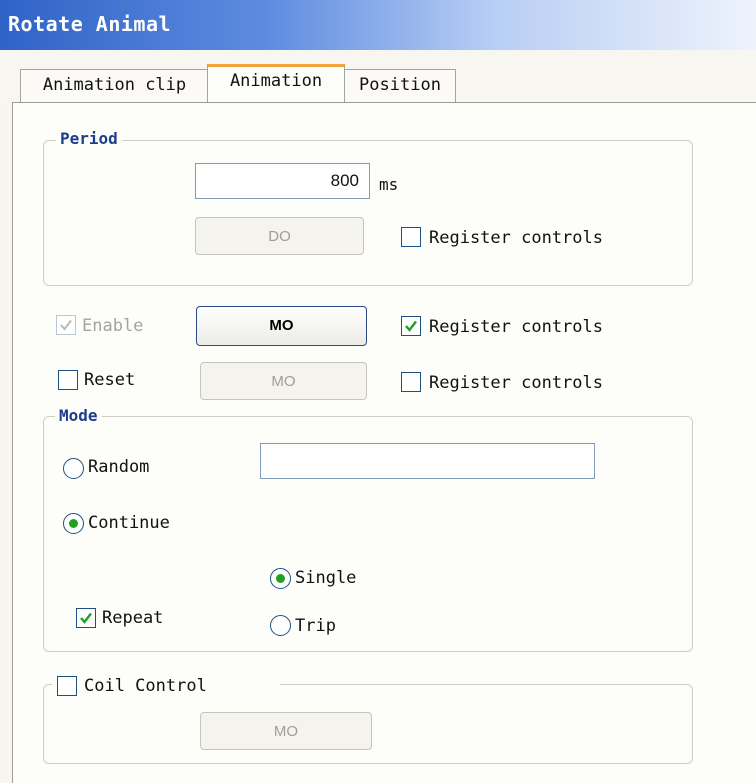 The width and height of the screenshot is (756, 783). What do you see at coordinates (283, 381) in the screenshot?
I see `reset-mo-button: MO` at bounding box center [283, 381].